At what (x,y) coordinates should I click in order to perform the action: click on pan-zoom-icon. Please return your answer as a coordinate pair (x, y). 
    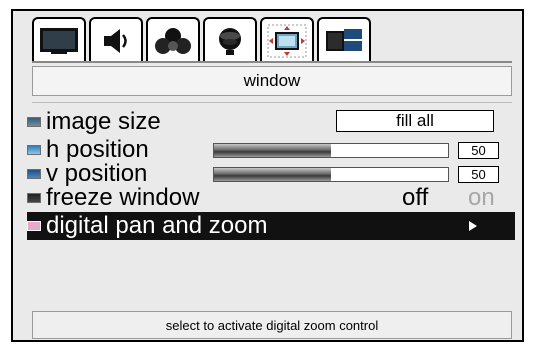
    Looking at the image, I should click on (34, 226).